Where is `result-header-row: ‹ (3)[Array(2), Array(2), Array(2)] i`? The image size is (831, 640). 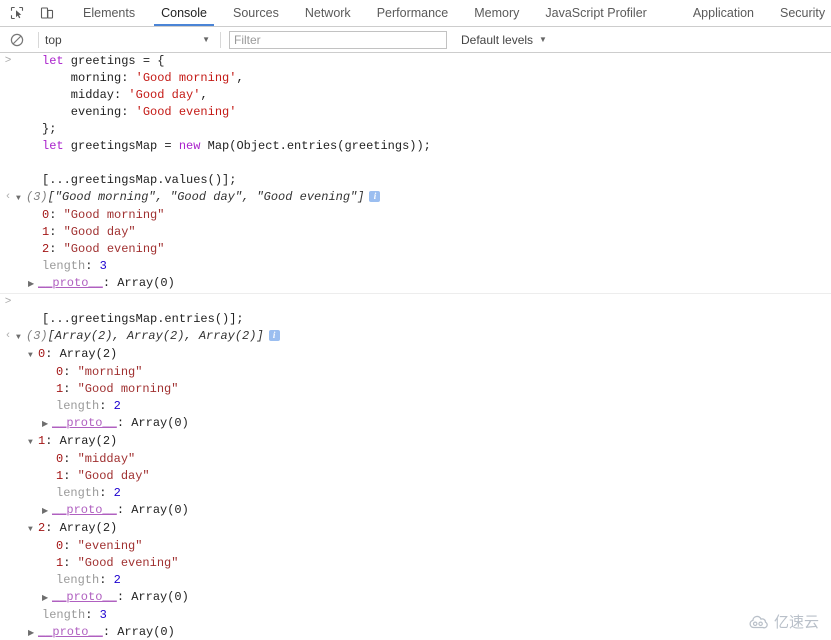 result-header-row: ‹ (3)[Array(2), Array(2), Array(2)] i is located at coordinates (415, 337).